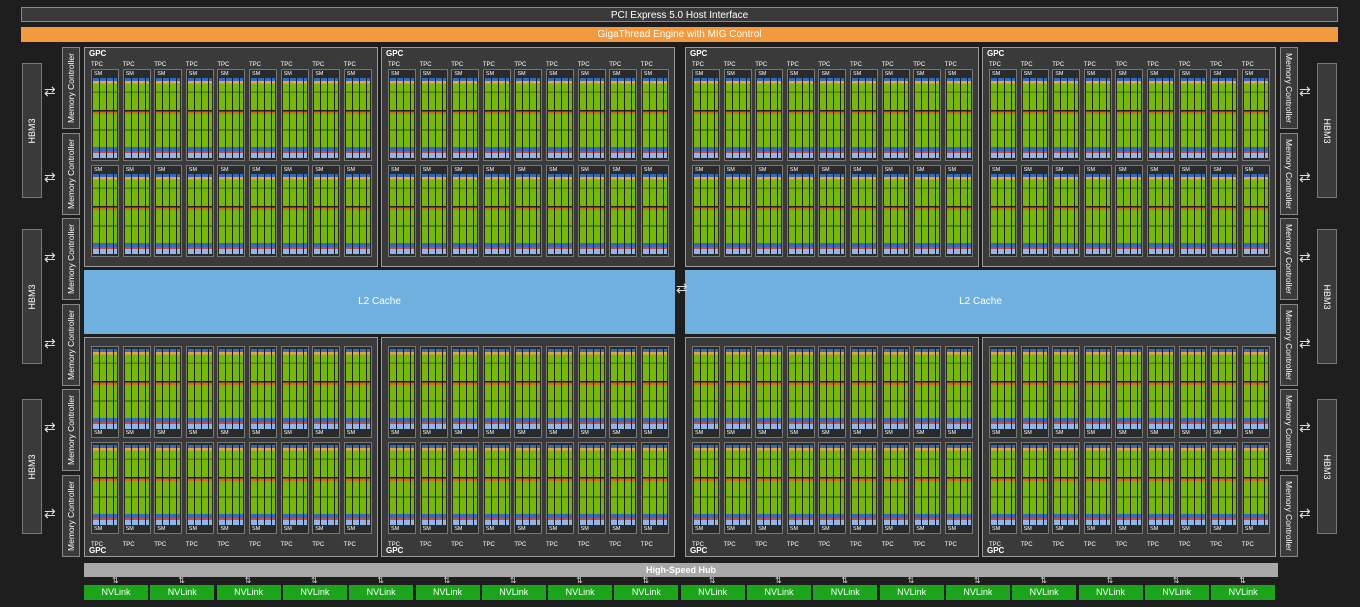 Image resolution: width=1360 pixels, height=607 pixels. What do you see at coordinates (50, 343) in the screenshot?
I see `link-arrow-icon: ⇄` at bounding box center [50, 343].